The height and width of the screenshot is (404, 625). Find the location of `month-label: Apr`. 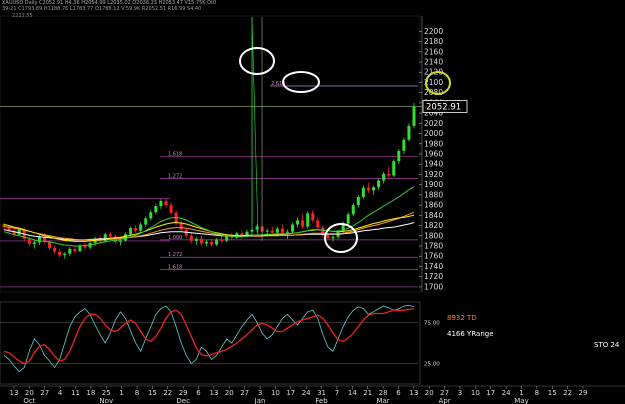

month-label: Apr is located at coordinates (445, 400).